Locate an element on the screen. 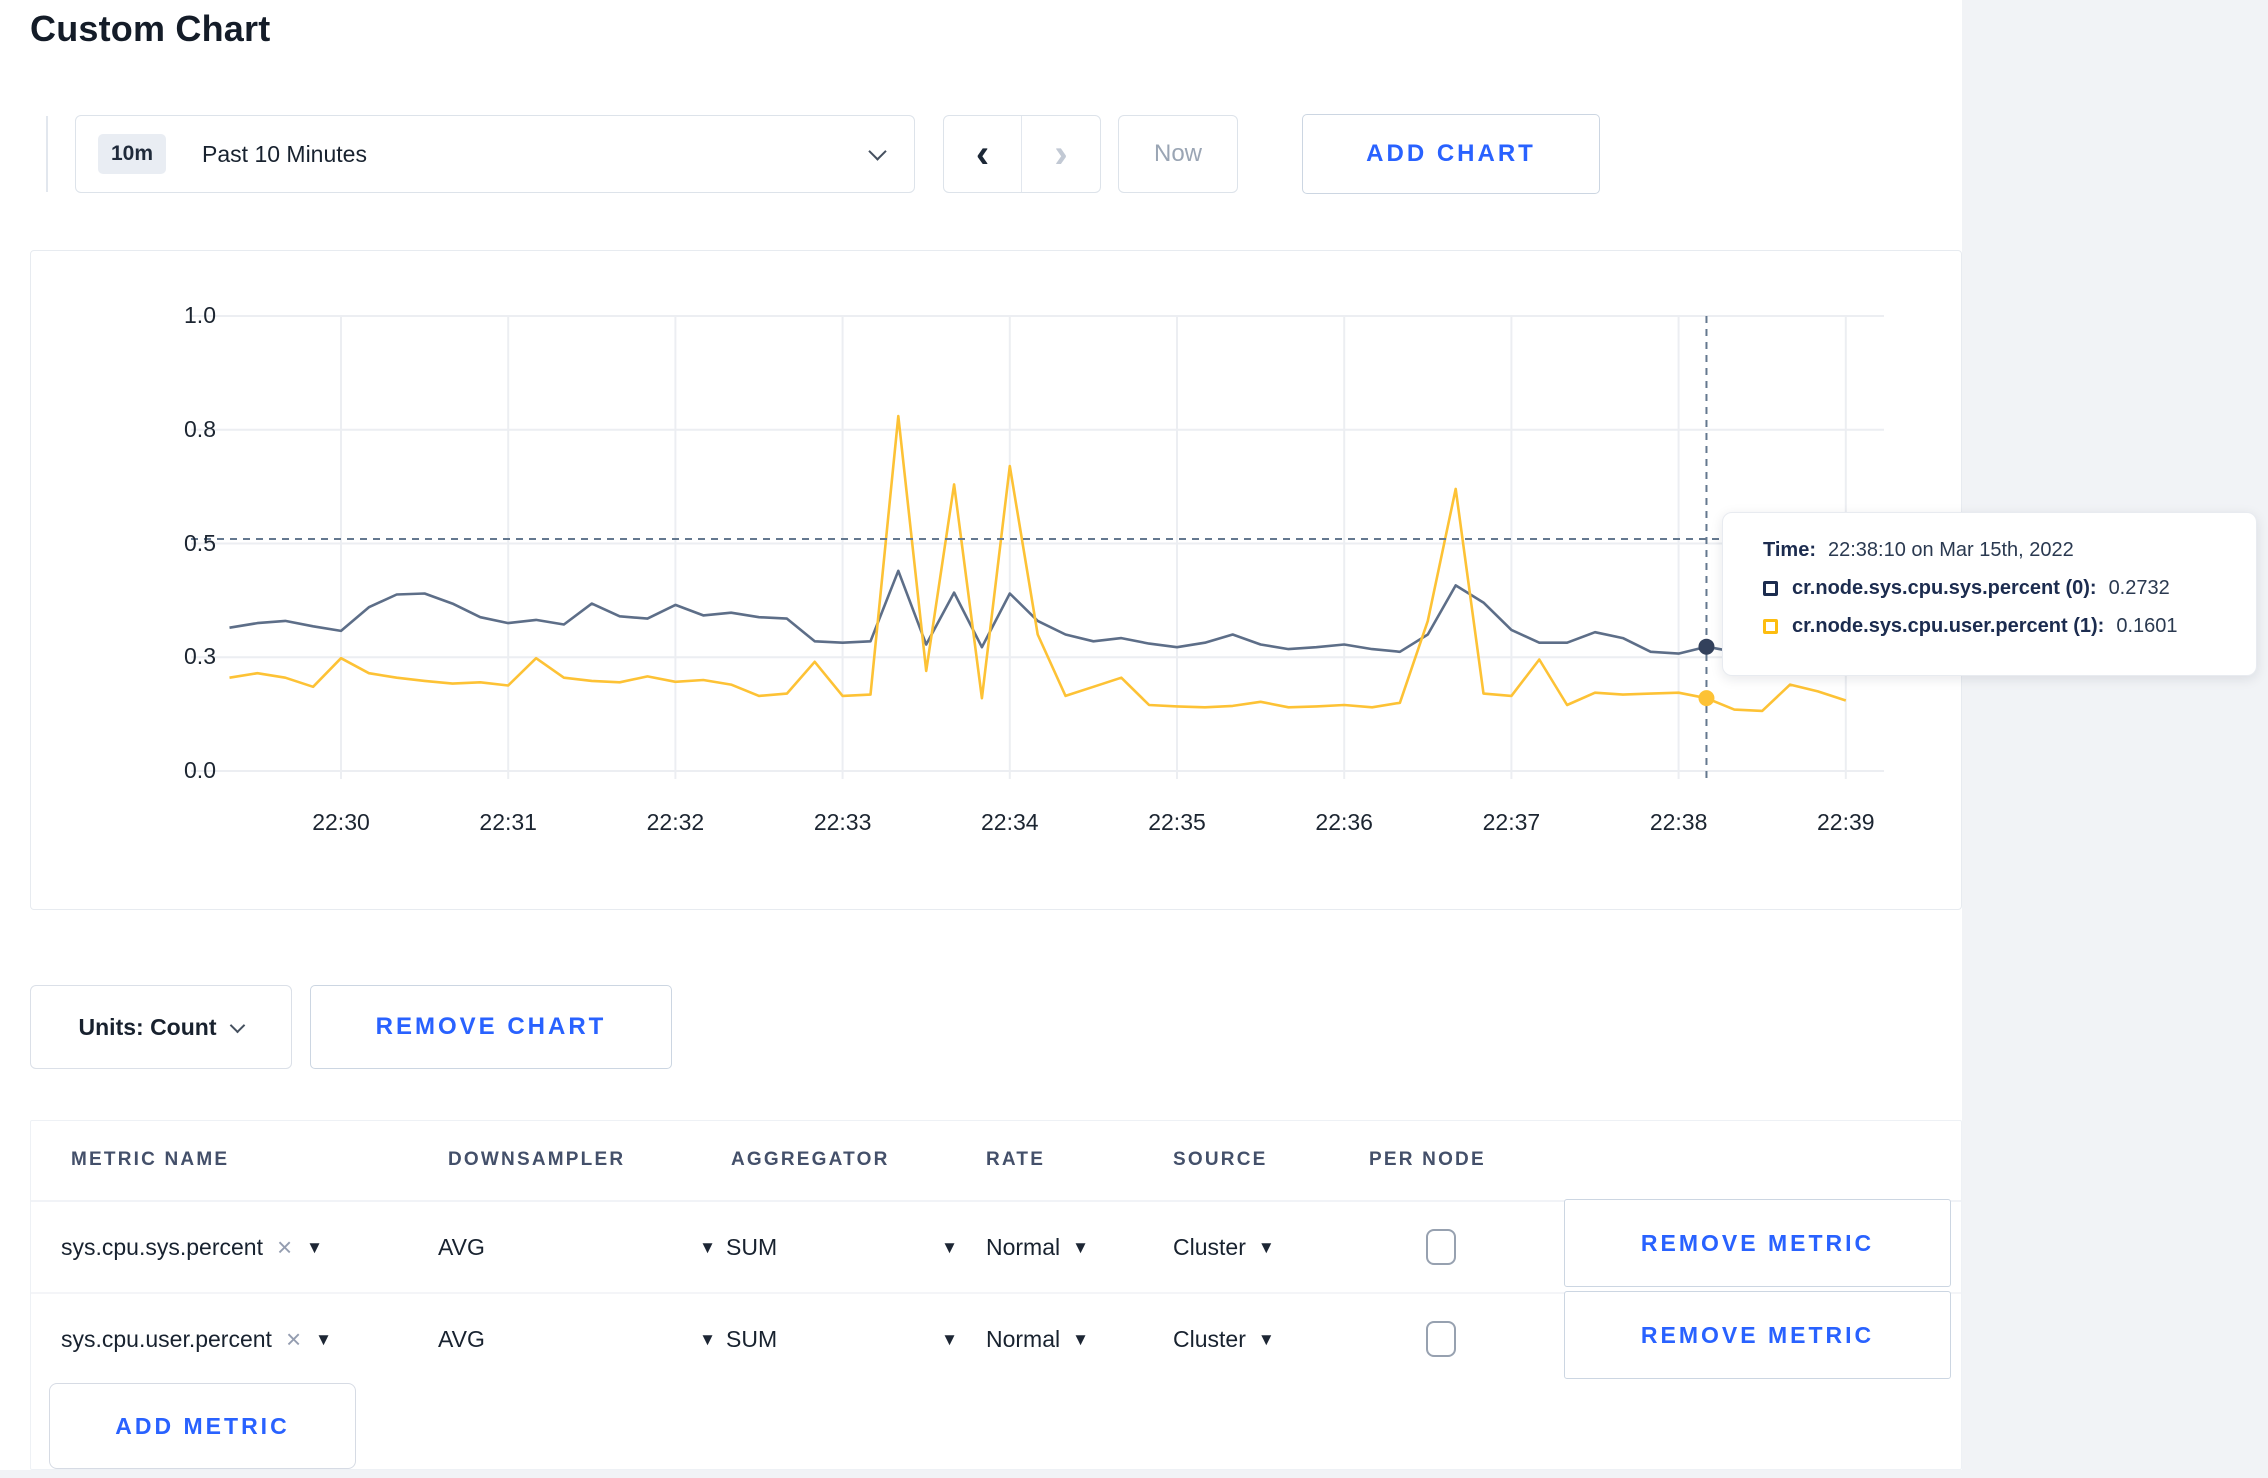 This screenshot has width=2268, height=1478. user-series-swatch-icon is located at coordinates (1770, 626).